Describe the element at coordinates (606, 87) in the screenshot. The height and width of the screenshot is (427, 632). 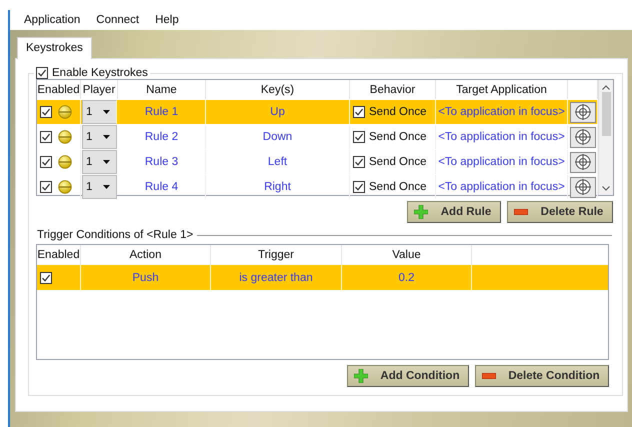
I see `scroll-up-icon` at that location.